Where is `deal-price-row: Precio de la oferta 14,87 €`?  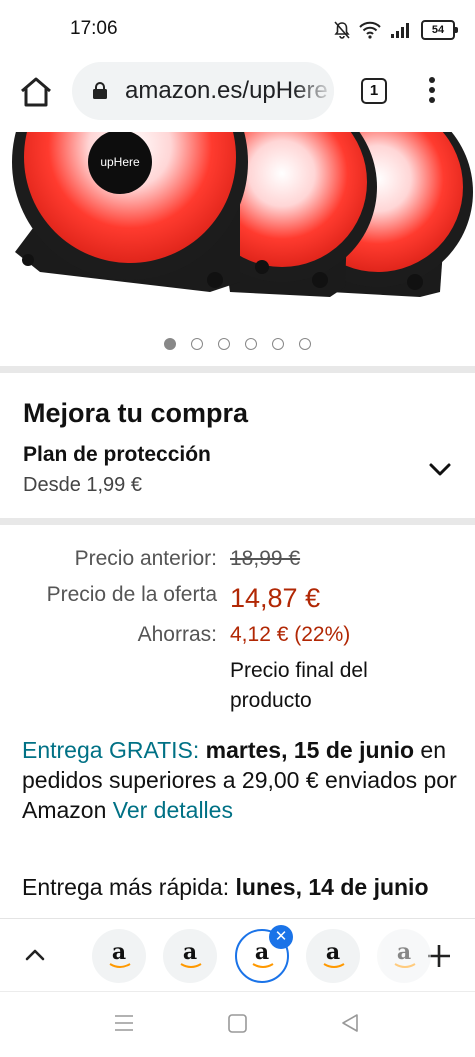 deal-price-row: Precio de la oferta 14,87 € is located at coordinates (237, 598).